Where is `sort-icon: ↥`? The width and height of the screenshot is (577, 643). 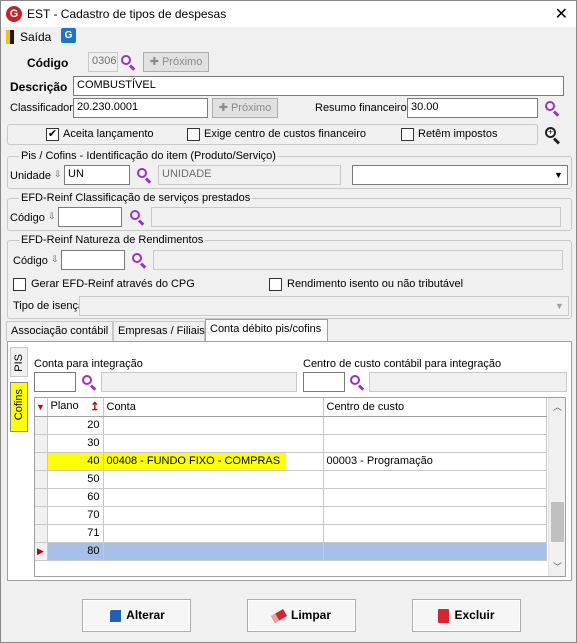
sort-icon: ↥ is located at coordinates (95, 407).